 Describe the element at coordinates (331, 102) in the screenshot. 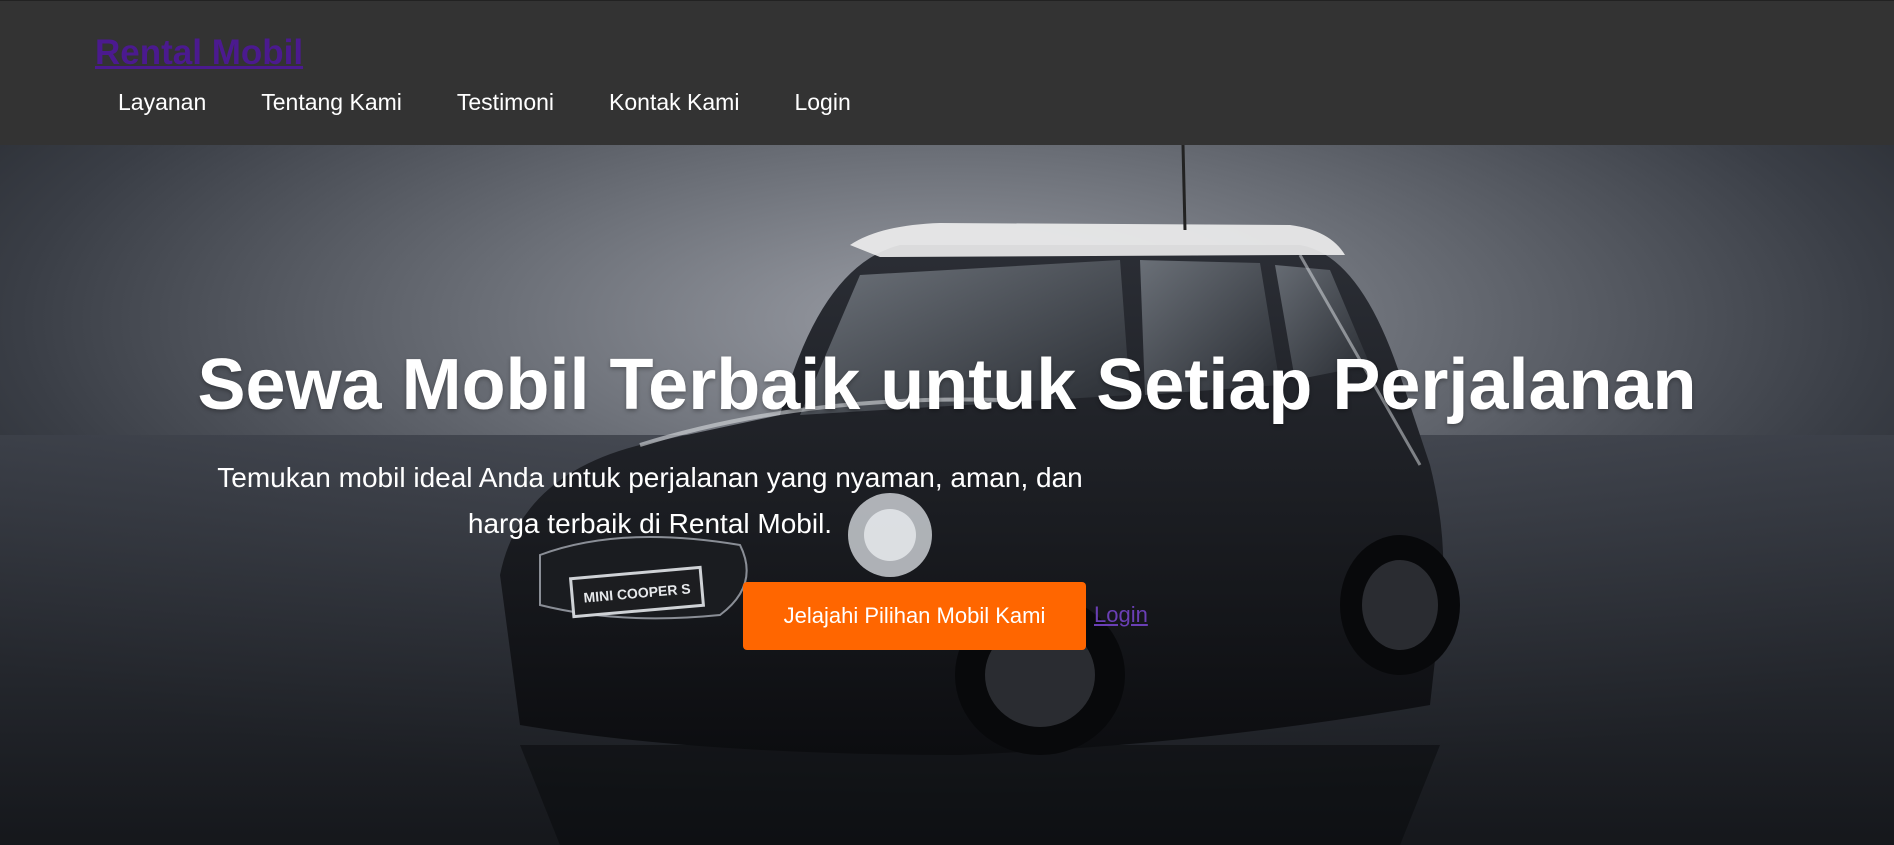

I see `nav-item-tentang-kami: Tentang Kami` at that location.